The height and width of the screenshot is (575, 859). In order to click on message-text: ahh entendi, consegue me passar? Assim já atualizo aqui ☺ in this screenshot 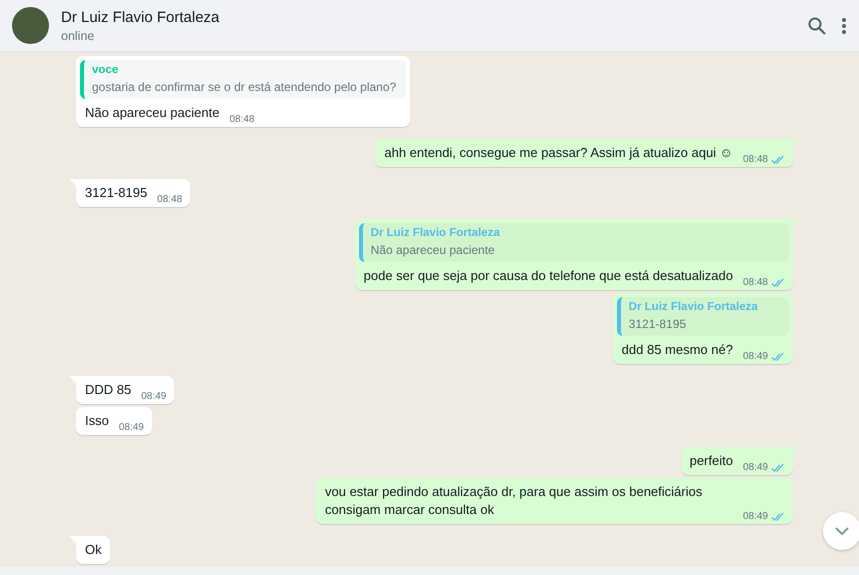, I will do `click(558, 153)`.